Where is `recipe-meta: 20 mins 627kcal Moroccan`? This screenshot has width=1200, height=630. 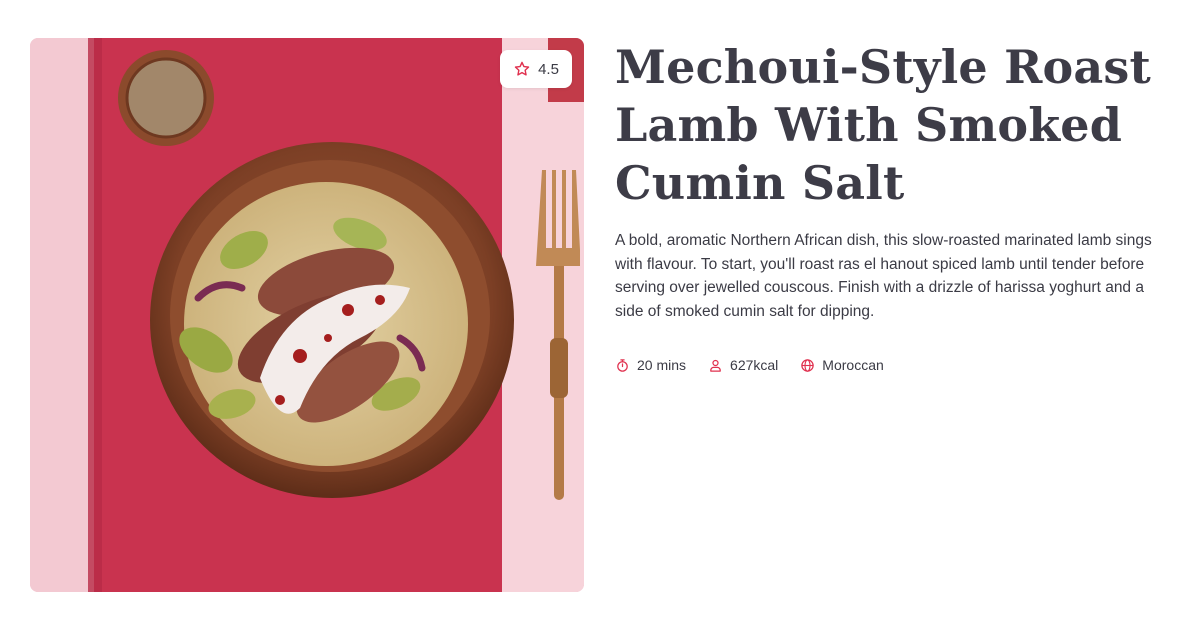 recipe-meta: 20 mins 627kcal Moroccan is located at coordinates (749, 365).